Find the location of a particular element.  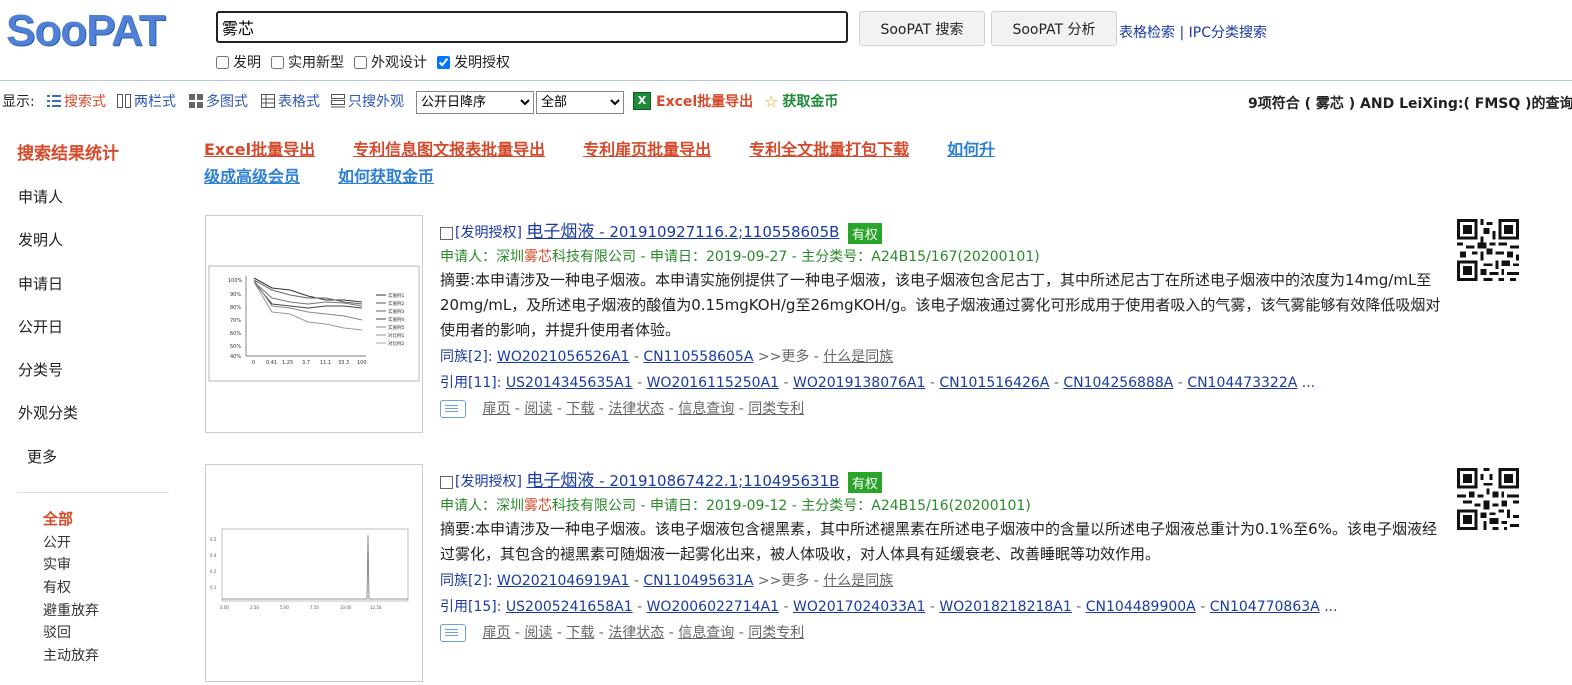

citation-link: CN101516426A is located at coordinates (994, 383).